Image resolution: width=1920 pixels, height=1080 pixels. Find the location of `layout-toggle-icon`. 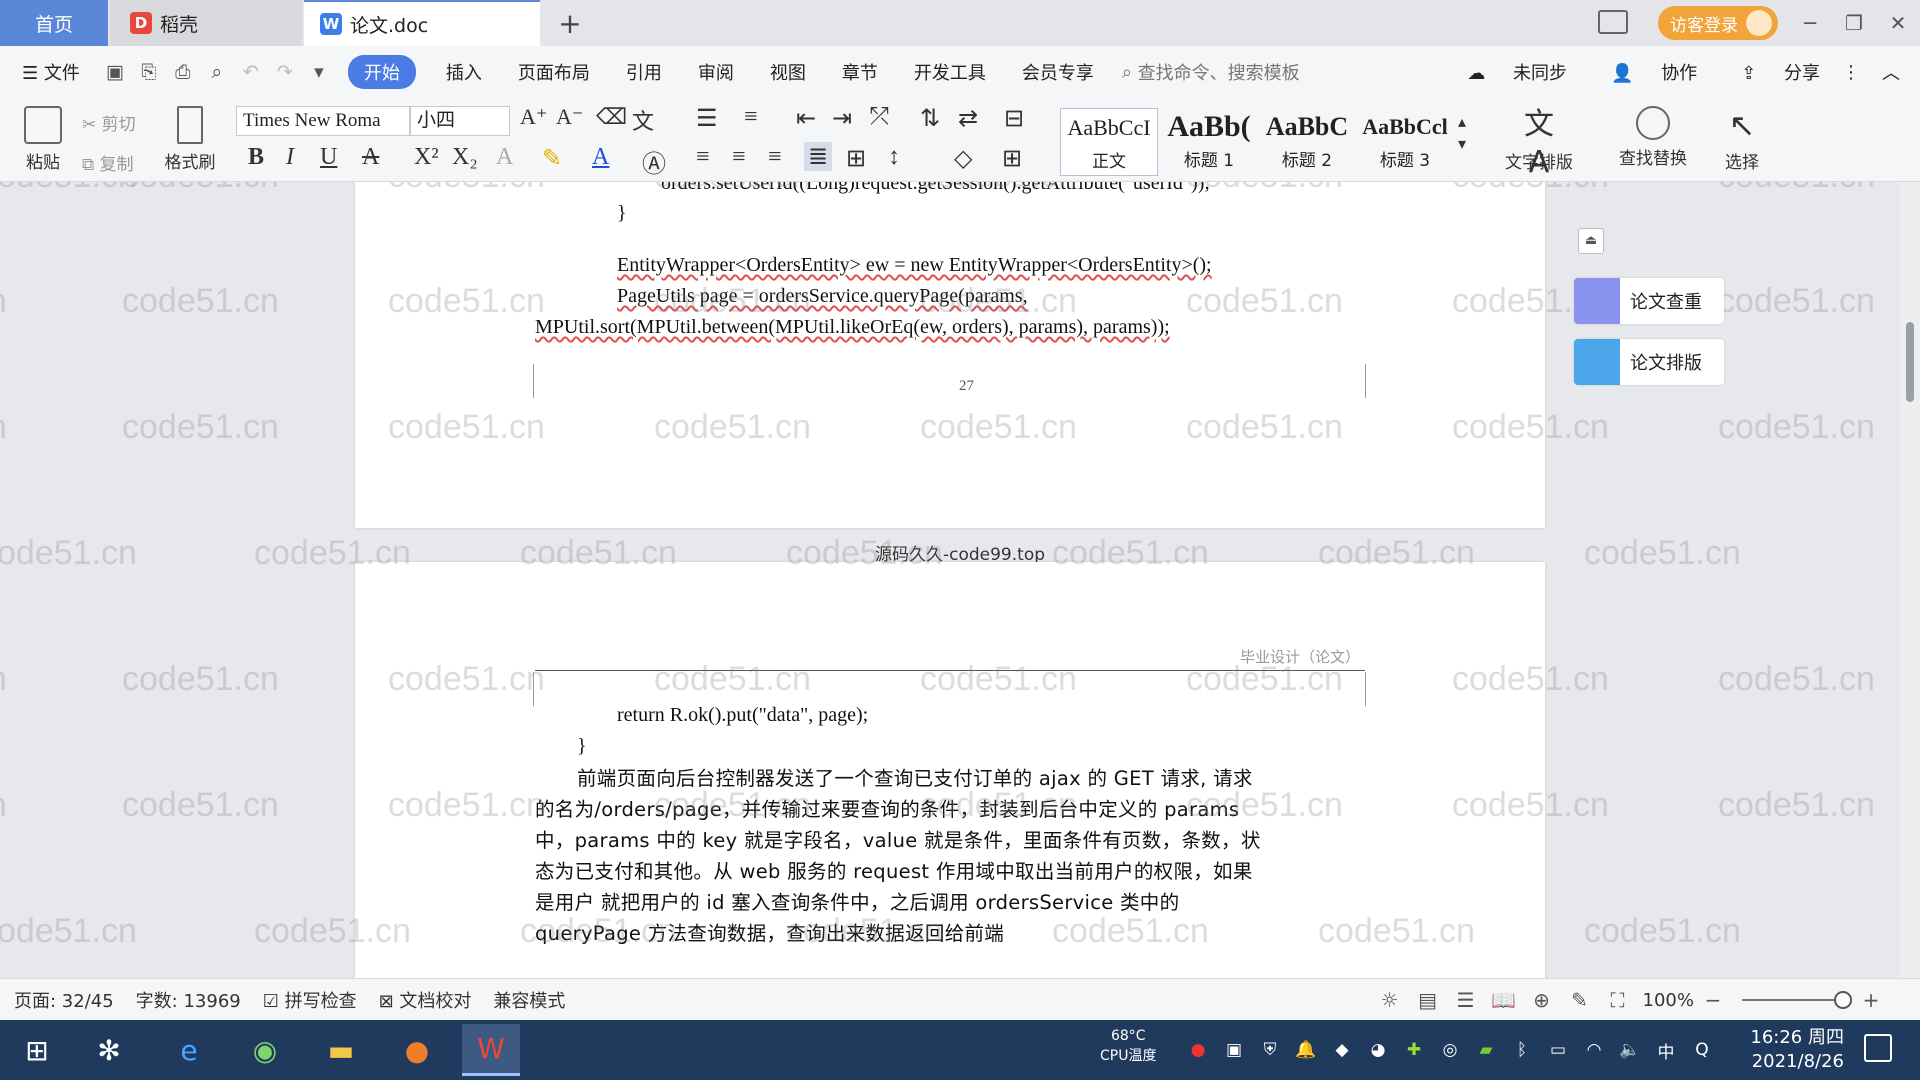

layout-toggle-icon is located at coordinates (1613, 22).